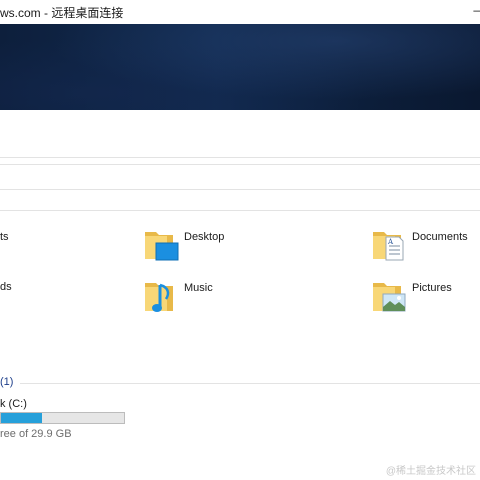  What do you see at coordinates (440, 237) in the screenshot?
I see `folder-label-documents: Documents` at bounding box center [440, 237].